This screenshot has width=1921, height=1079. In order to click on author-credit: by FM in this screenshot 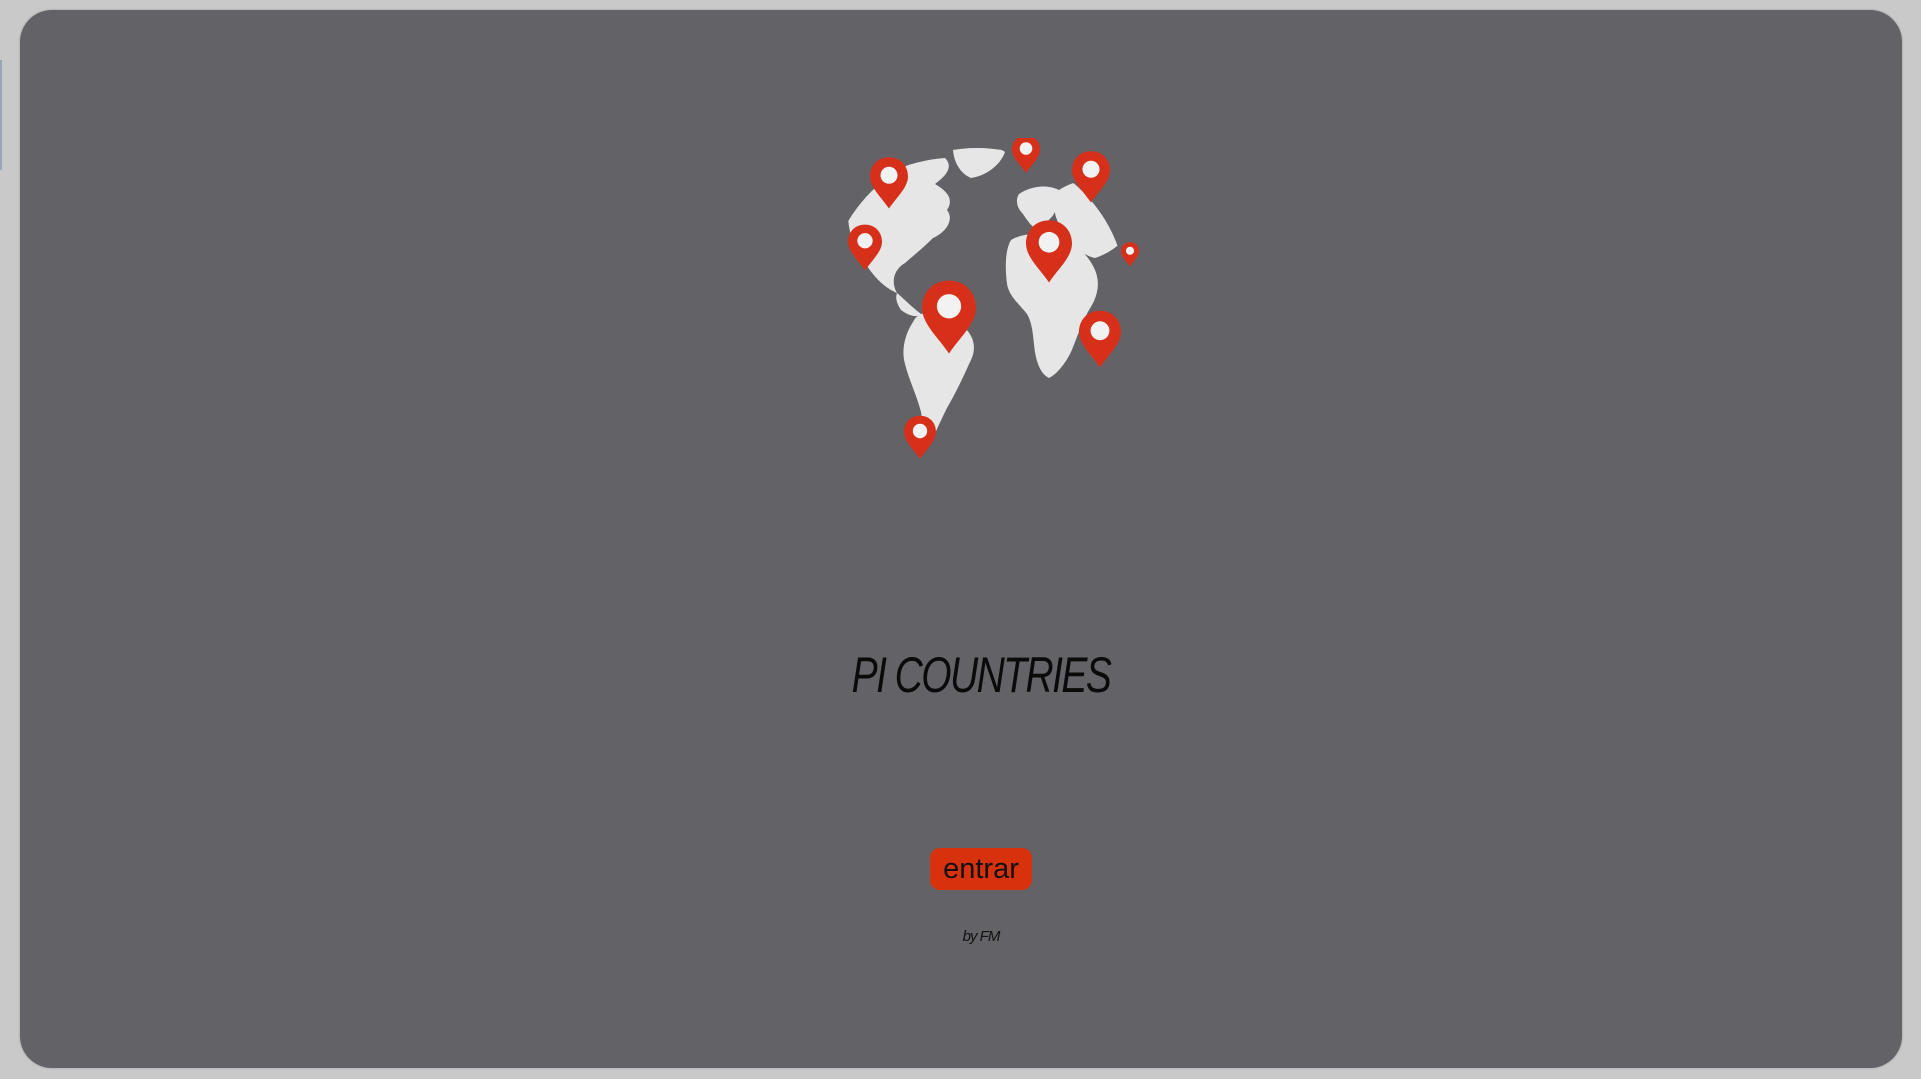, I will do `click(981, 936)`.